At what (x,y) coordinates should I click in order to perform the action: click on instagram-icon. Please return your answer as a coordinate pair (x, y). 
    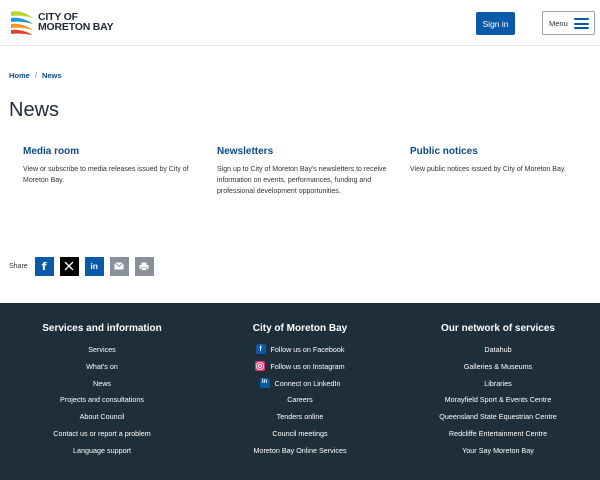
    Looking at the image, I should click on (260, 365).